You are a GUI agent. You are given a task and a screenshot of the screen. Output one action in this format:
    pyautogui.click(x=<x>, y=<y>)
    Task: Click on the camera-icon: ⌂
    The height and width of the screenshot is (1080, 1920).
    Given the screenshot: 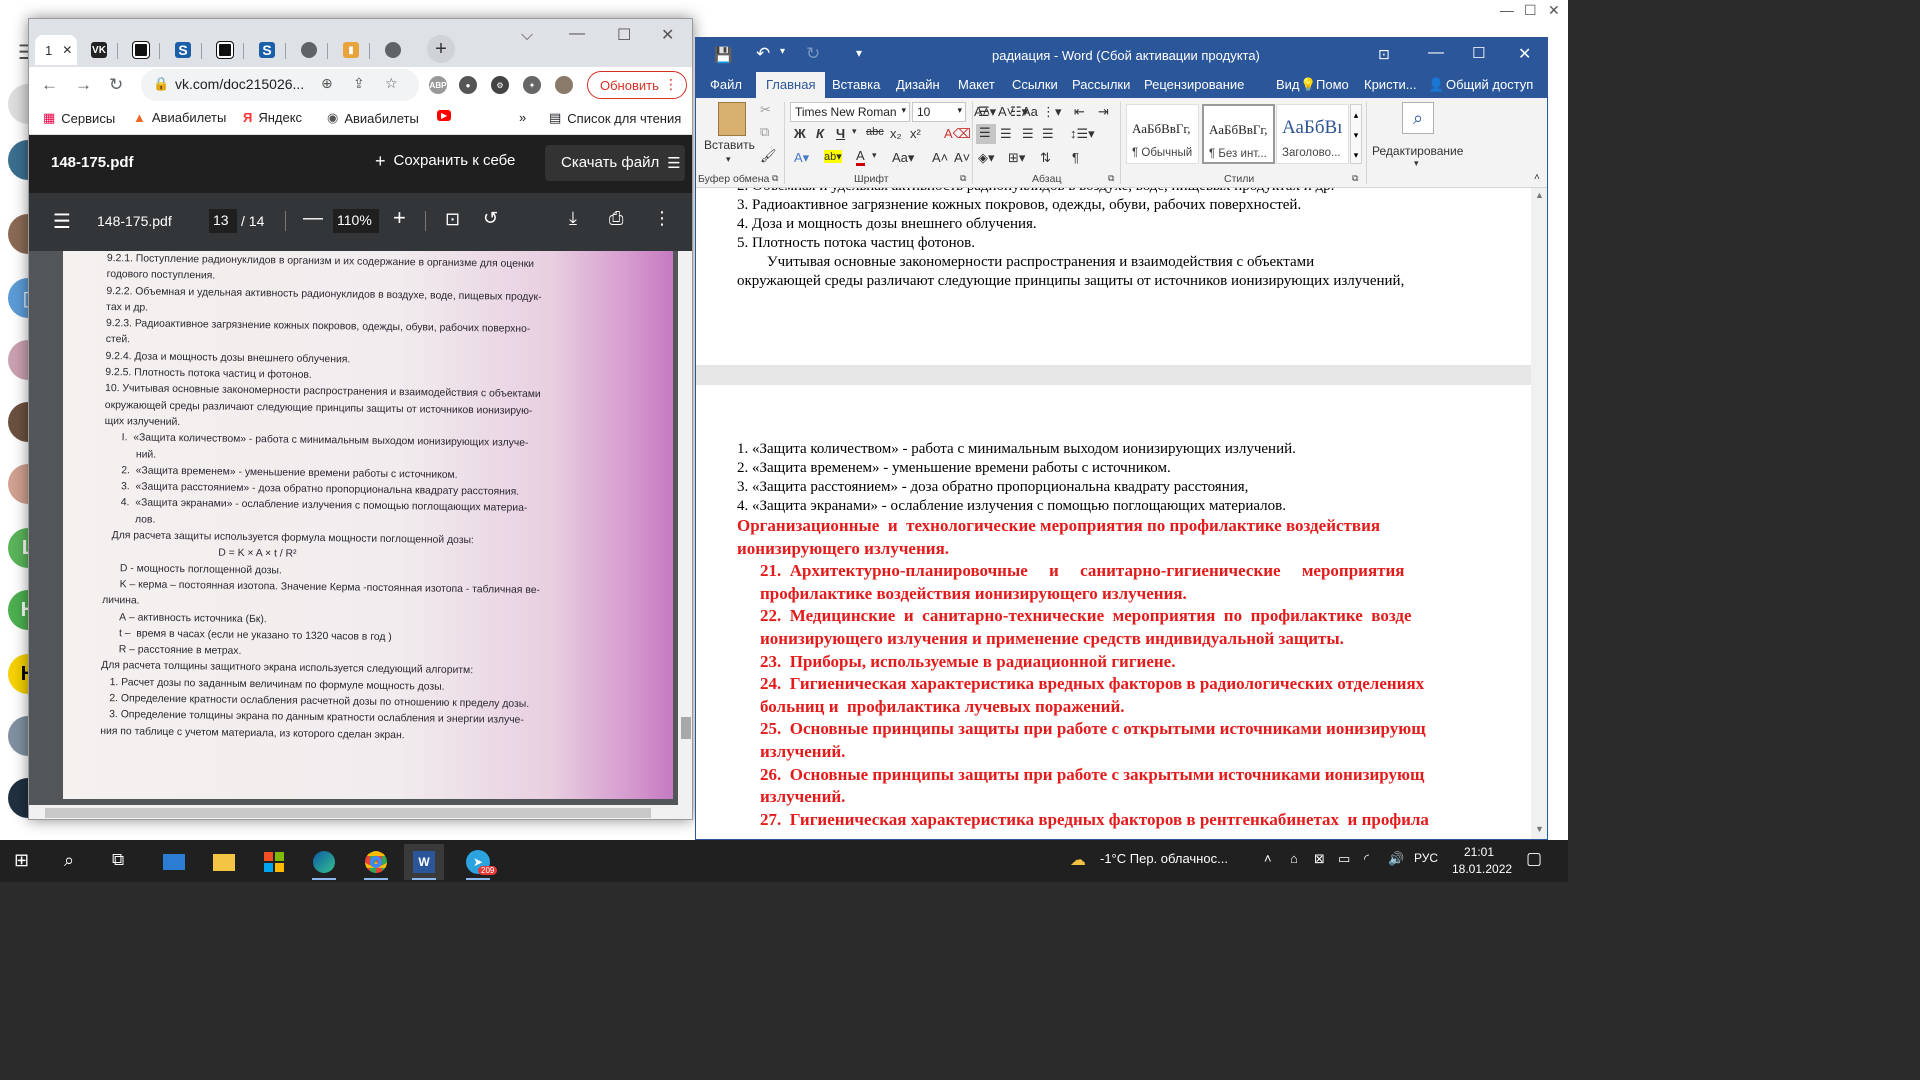 What is the action you would take?
    pyautogui.click(x=1294, y=858)
    